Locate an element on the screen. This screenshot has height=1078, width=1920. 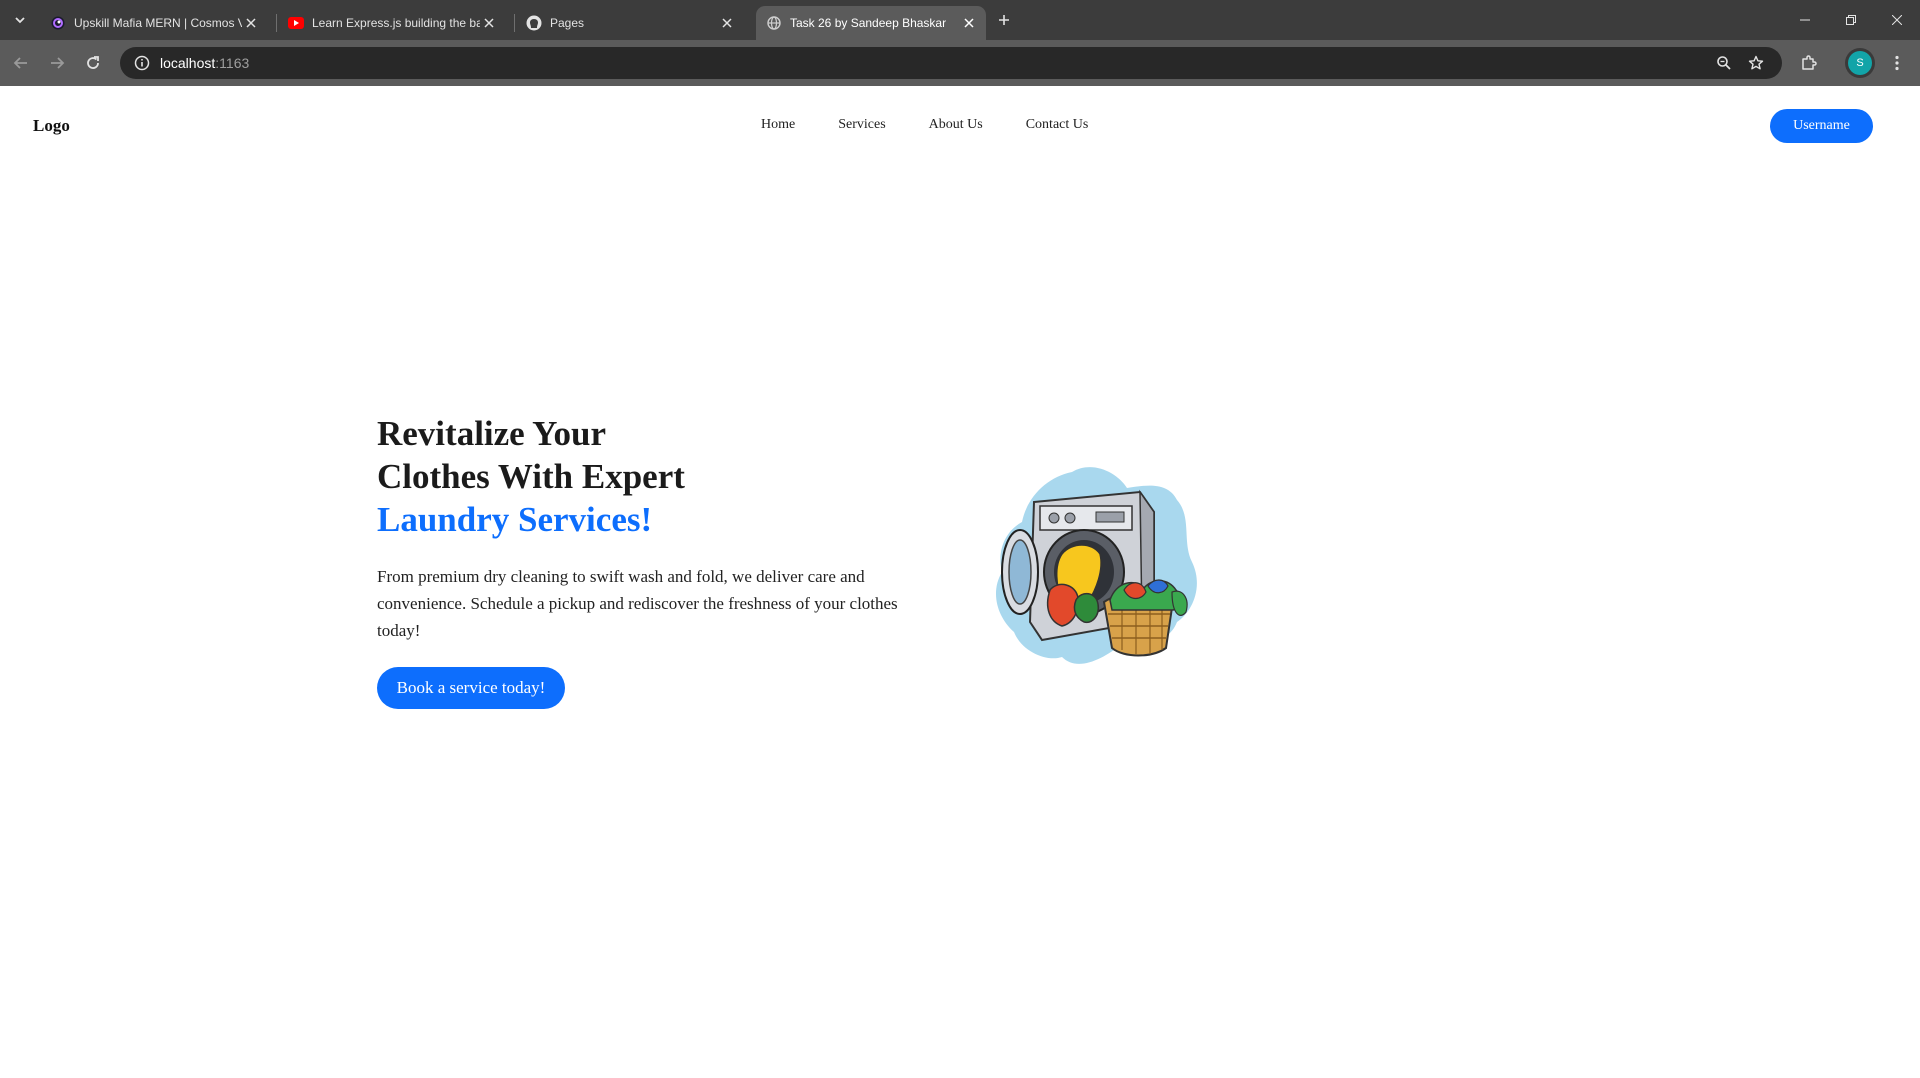
nav-link-services: Services is located at coordinates (861, 125).